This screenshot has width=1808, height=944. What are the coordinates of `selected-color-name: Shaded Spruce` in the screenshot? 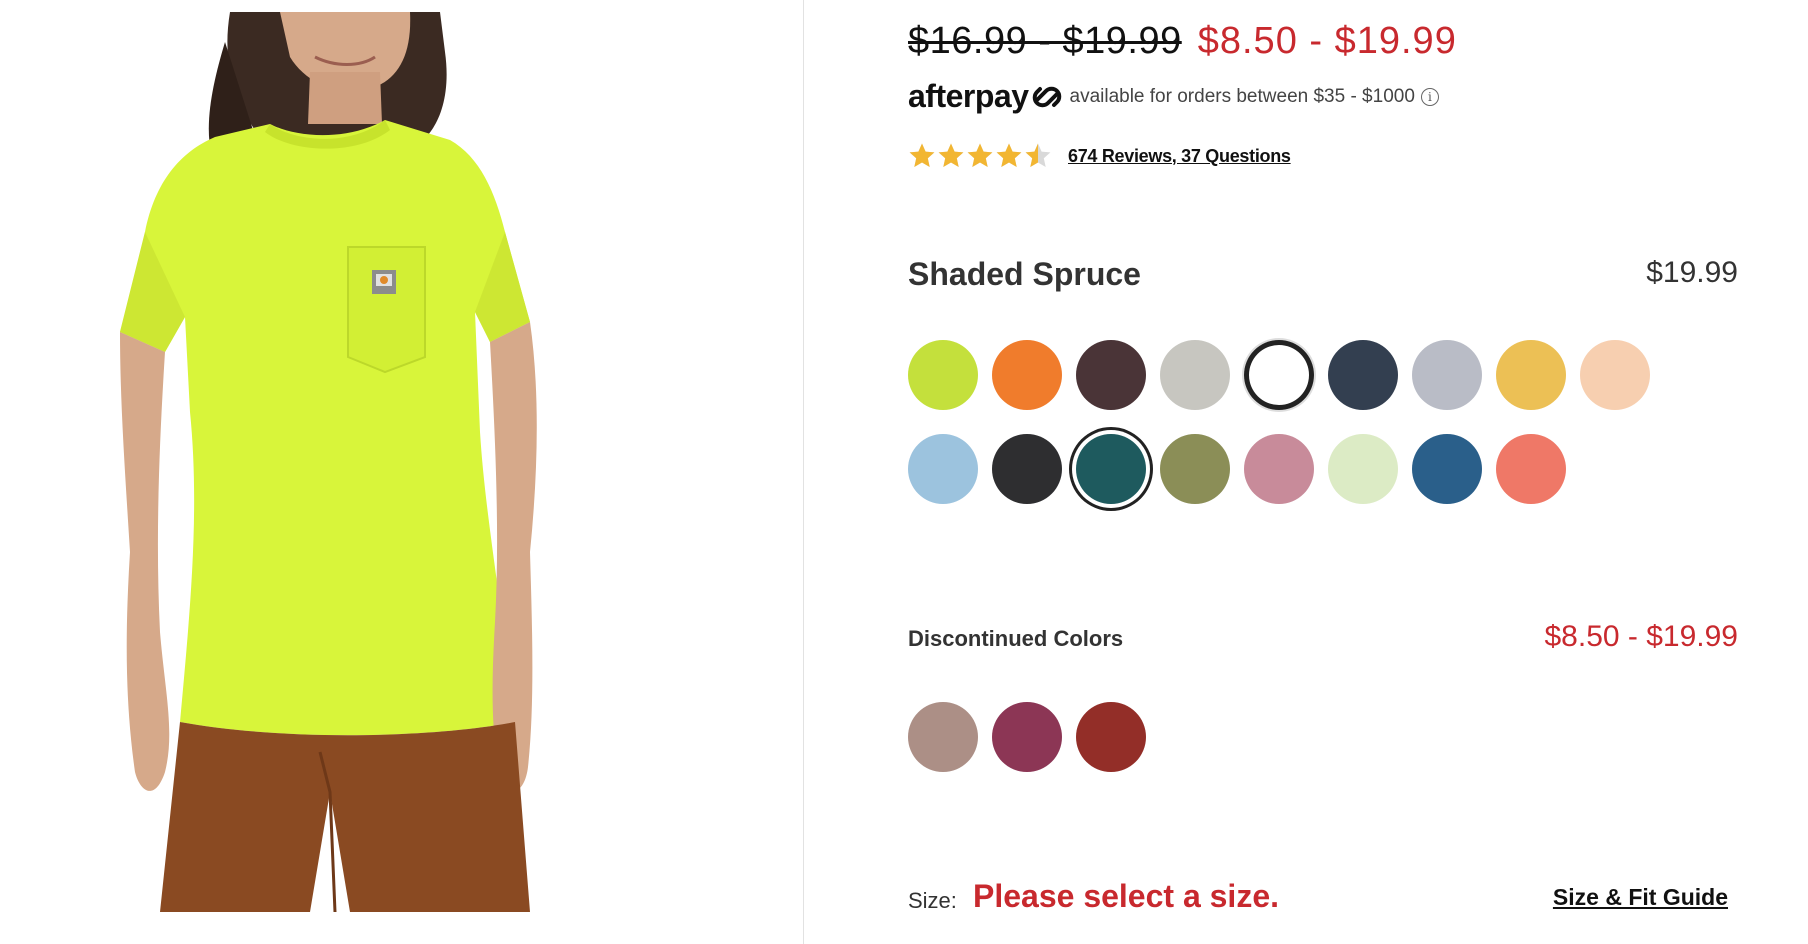 It's located at (1024, 274).